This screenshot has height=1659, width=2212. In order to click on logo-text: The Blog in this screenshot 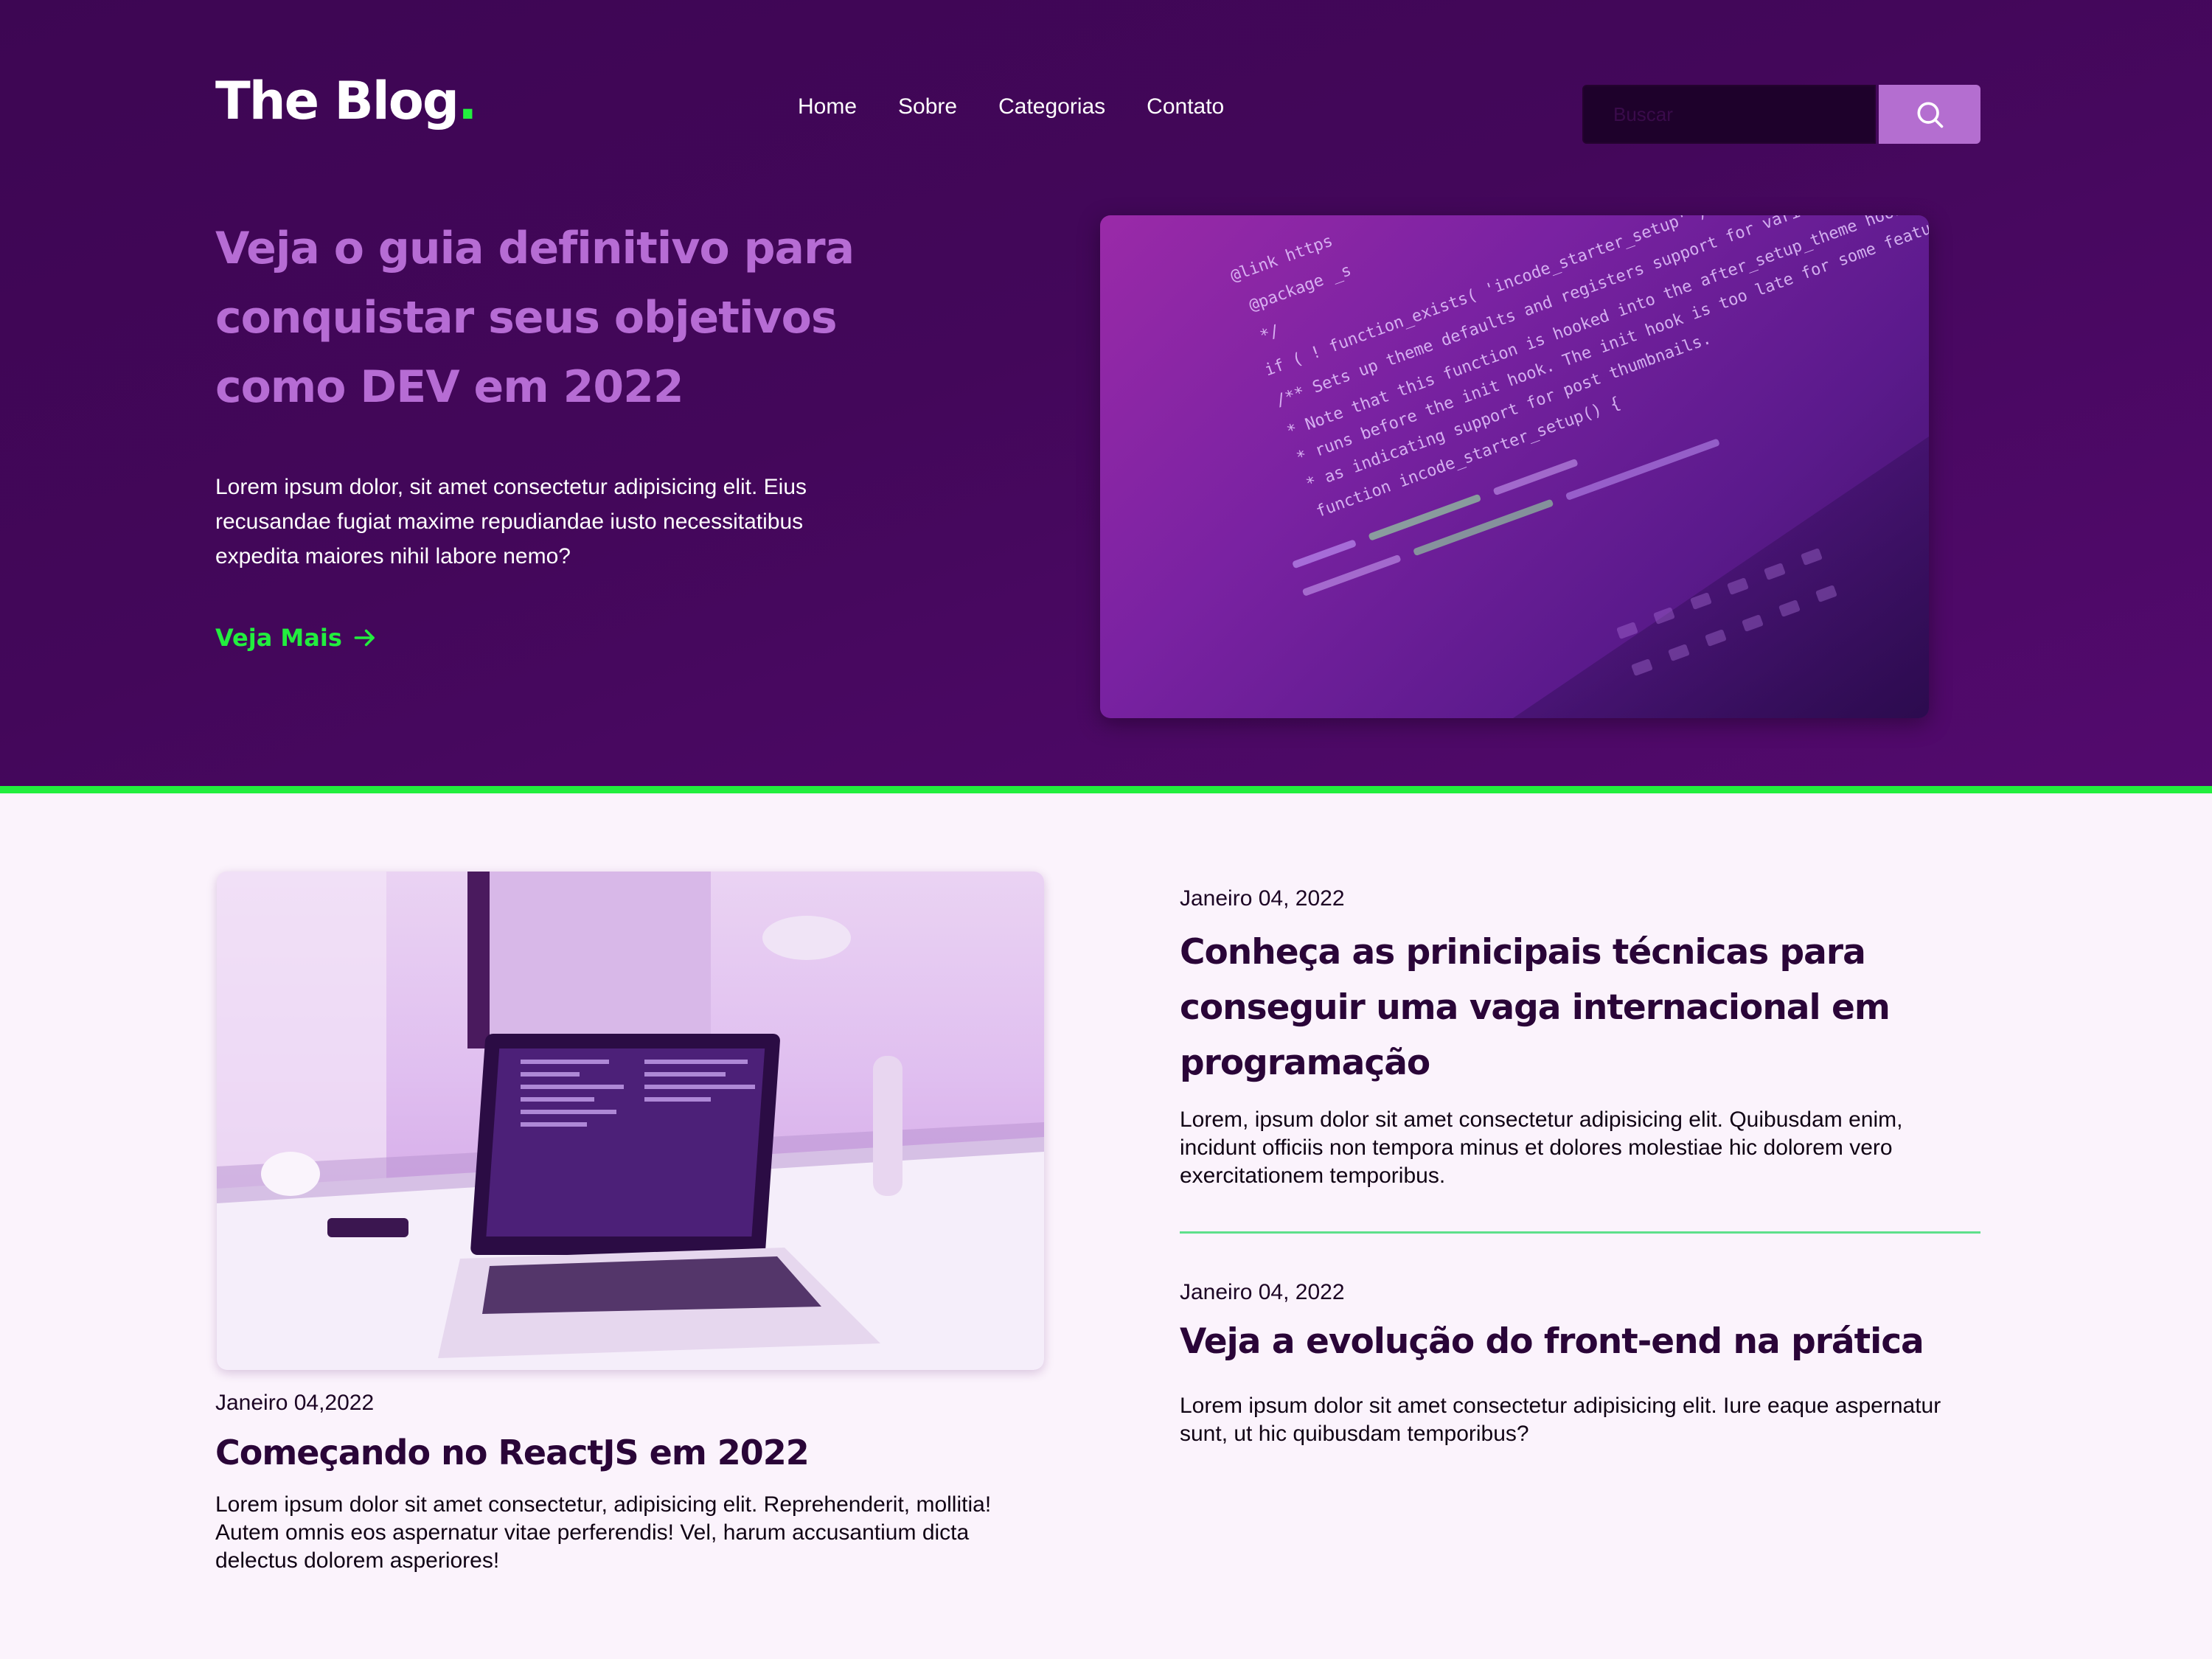, I will do `click(337, 101)`.